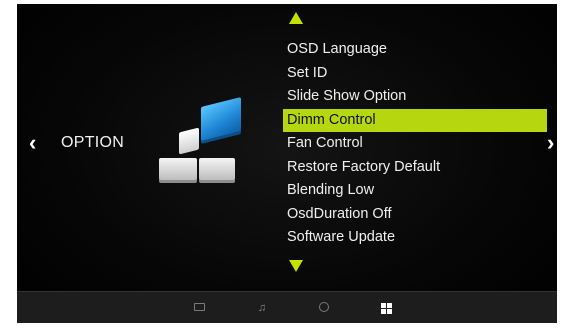 The height and width of the screenshot is (330, 571). What do you see at coordinates (207, 143) in the screenshot?
I see `option-tiles-icon` at bounding box center [207, 143].